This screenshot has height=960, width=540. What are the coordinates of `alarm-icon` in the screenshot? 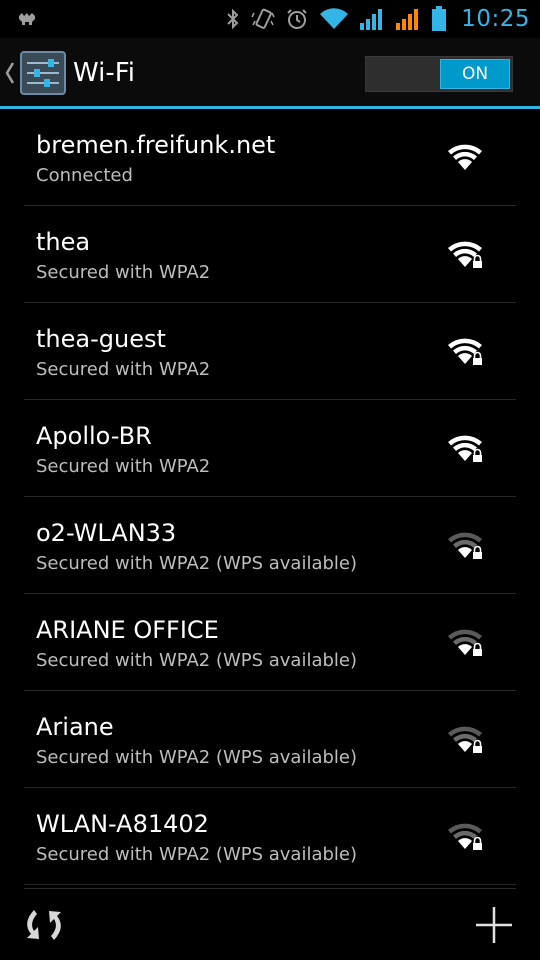 It's located at (297, 19).